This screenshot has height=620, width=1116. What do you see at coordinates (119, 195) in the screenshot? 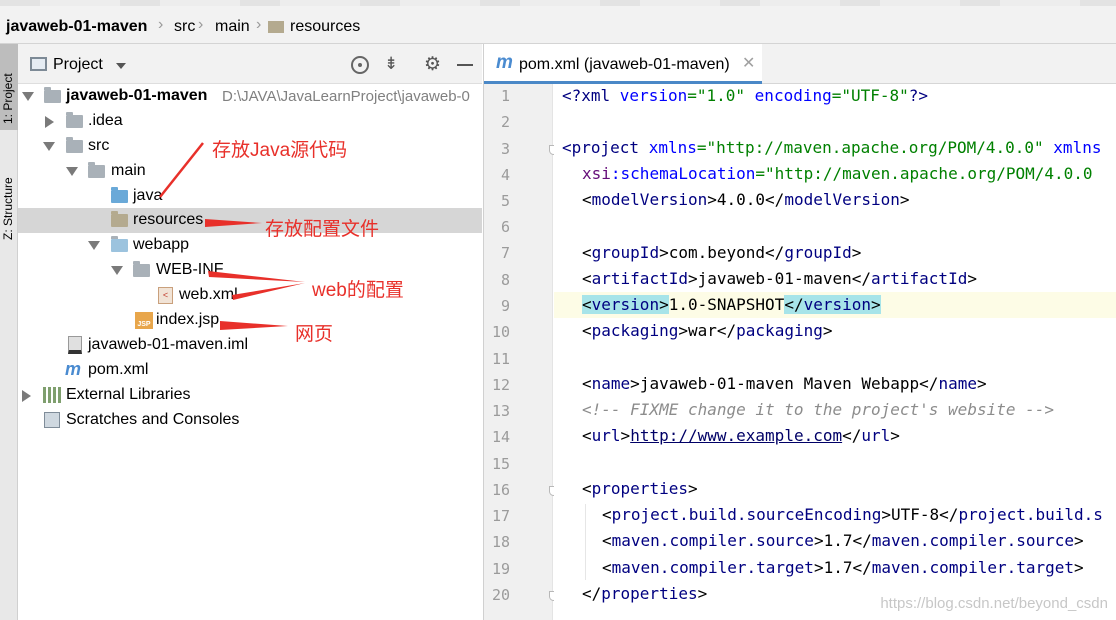
I see `source-folder-icon` at bounding box center [119, 195].